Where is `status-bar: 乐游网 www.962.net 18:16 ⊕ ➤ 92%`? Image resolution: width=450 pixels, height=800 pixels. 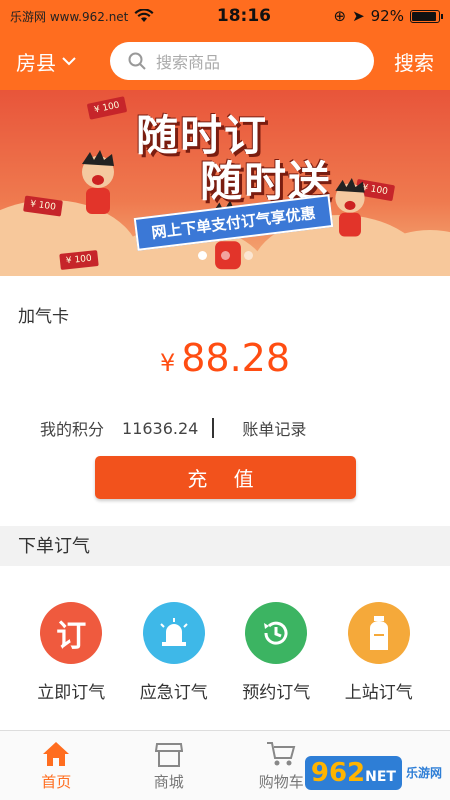
status-bar: 乐游网 www.962.net 18:16 ⊕ ➤ 92% is located at coordinates (225, 16).